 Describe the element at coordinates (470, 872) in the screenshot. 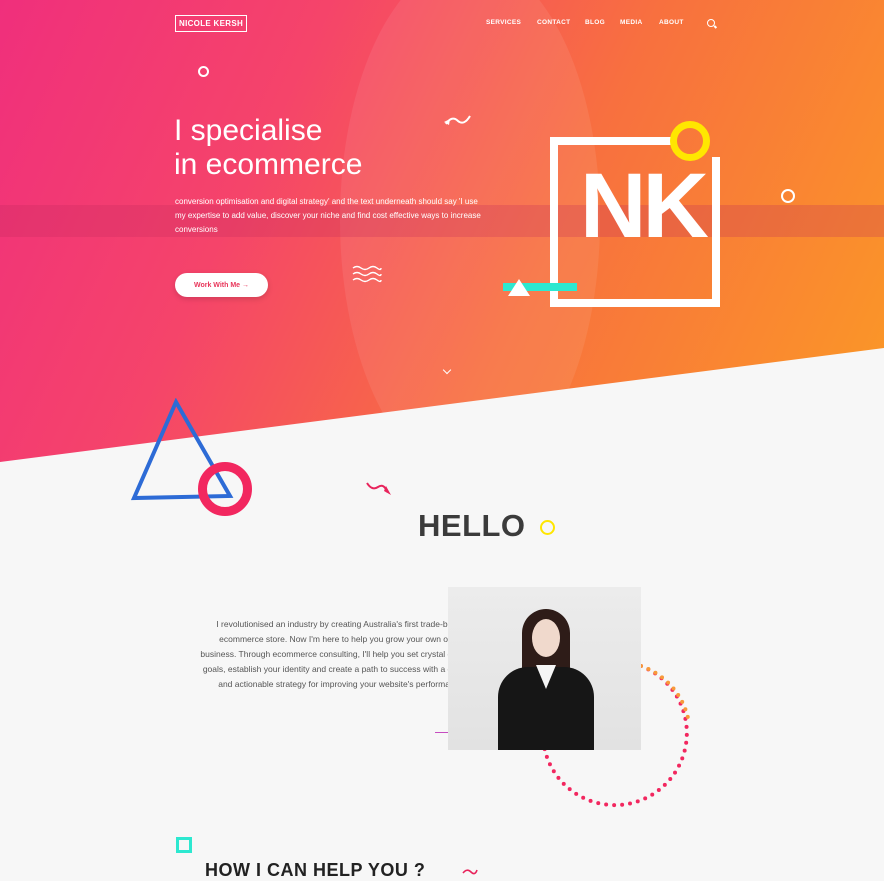

I see `pink-squiggle-decoration` at that location.